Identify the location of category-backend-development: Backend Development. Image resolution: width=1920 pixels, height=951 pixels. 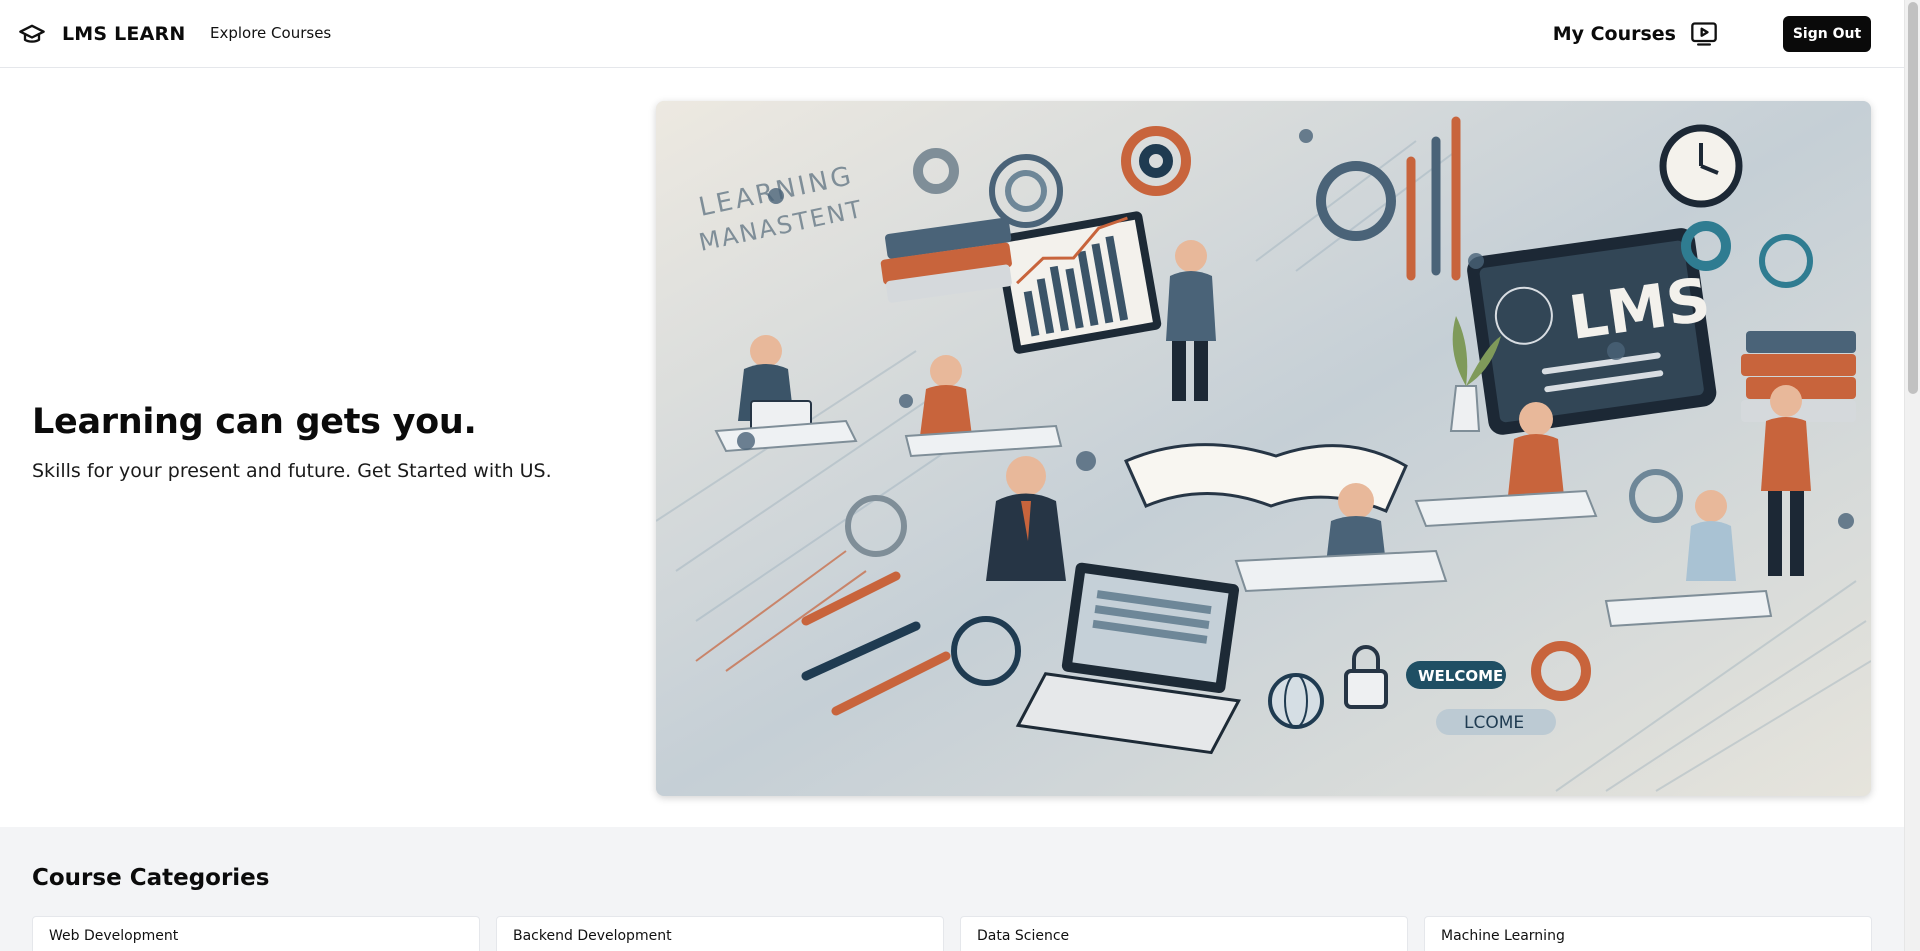
(720, 933).